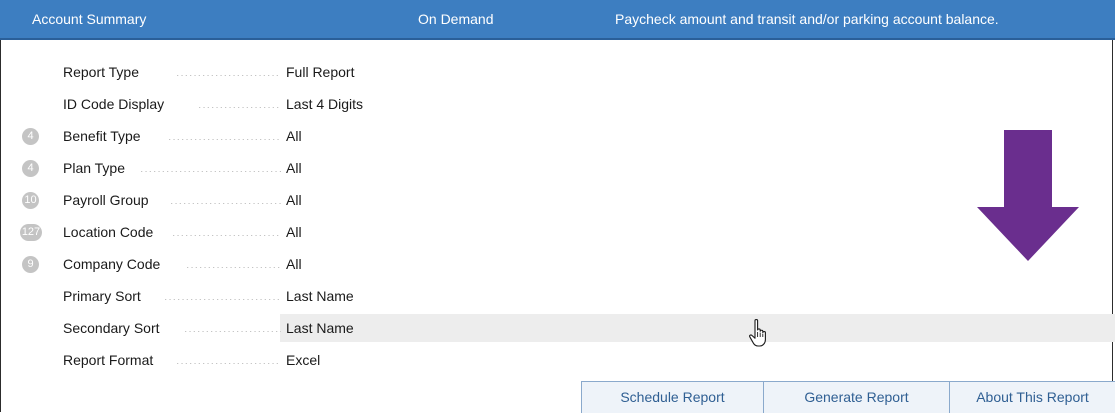  Describe the element at coordinates (112, 264) in the screenshot. I see `option-label: Company Code` at that location.